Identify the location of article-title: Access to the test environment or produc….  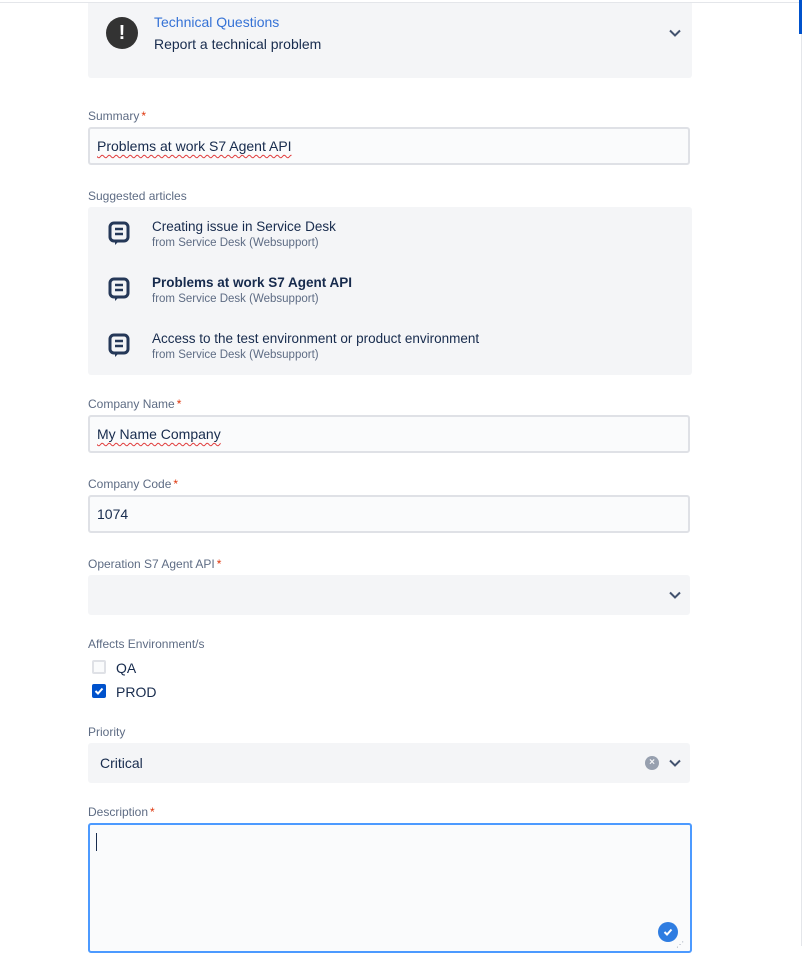
(315, 338).